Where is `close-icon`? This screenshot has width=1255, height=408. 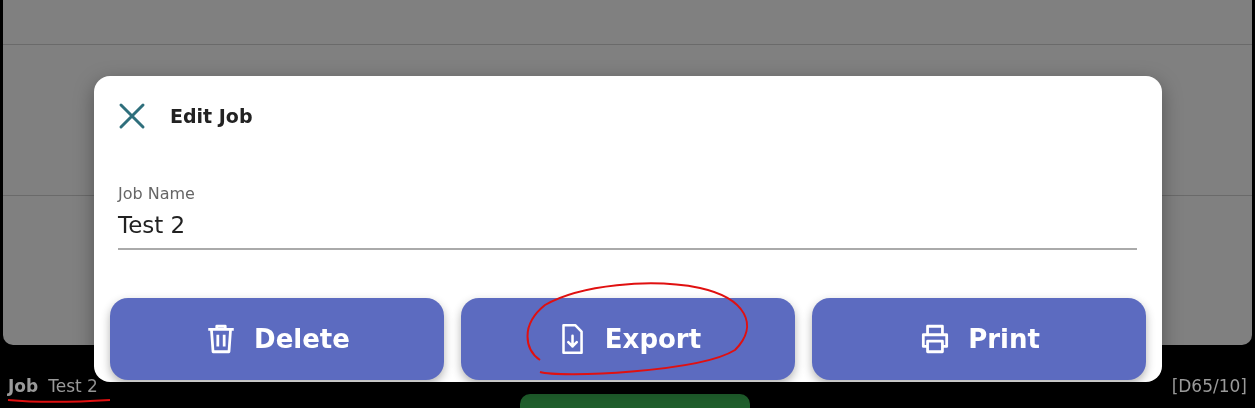 close-icon is located at coordinates (132, 116).